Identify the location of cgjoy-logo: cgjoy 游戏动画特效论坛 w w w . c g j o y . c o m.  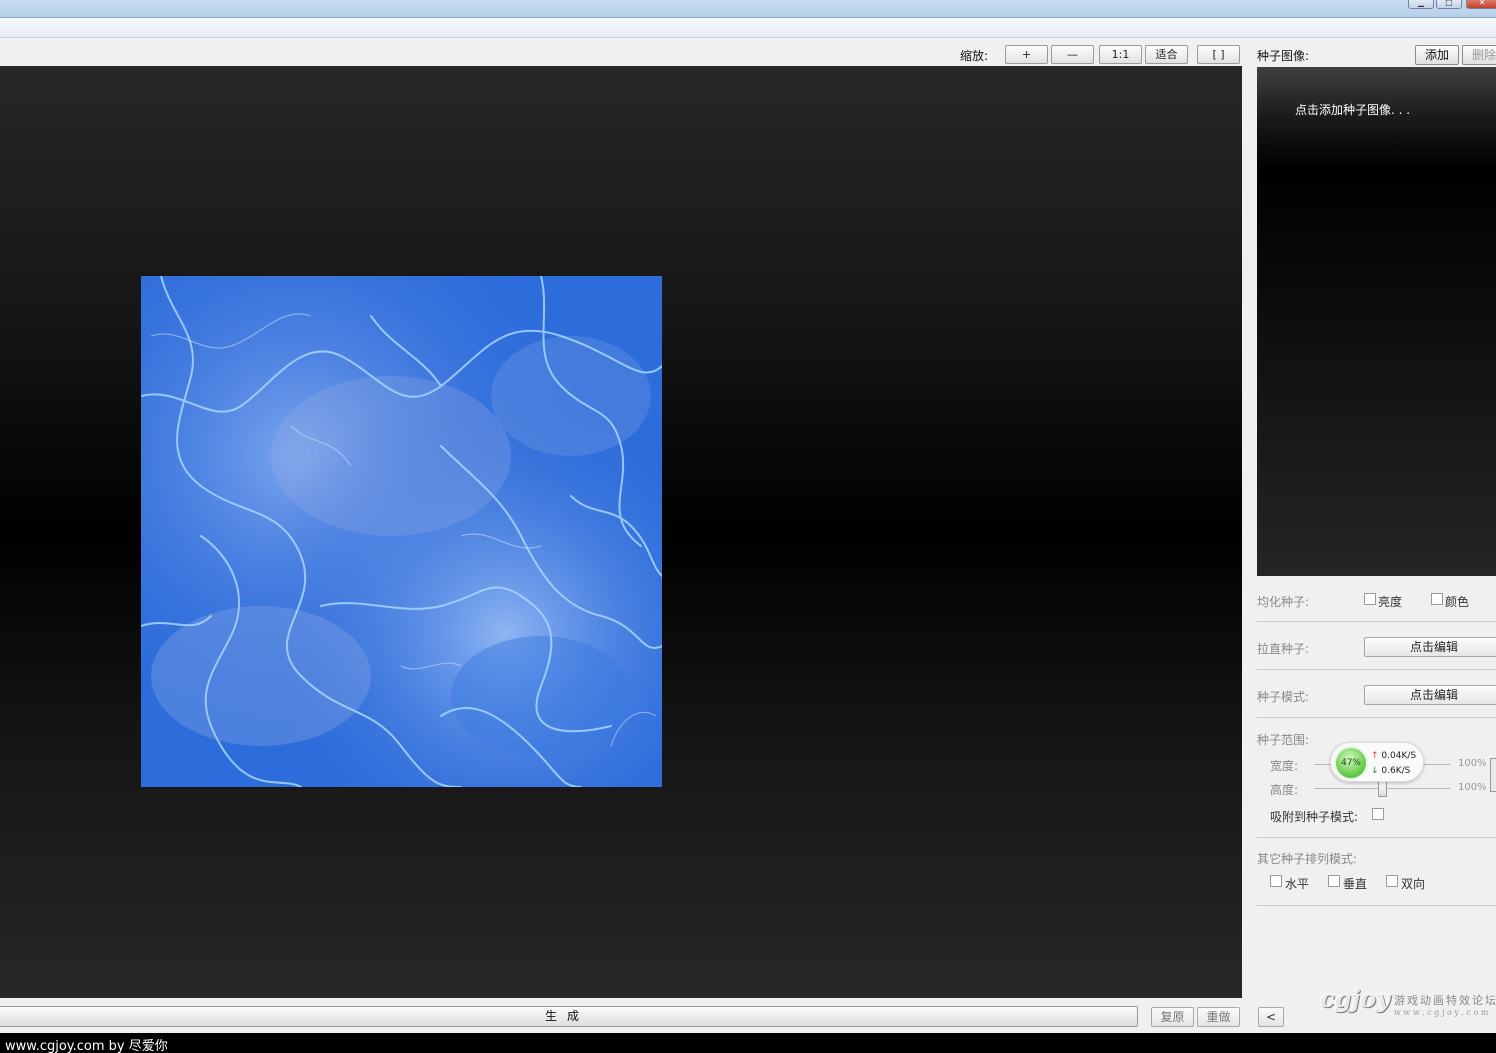
(1407, 1002).